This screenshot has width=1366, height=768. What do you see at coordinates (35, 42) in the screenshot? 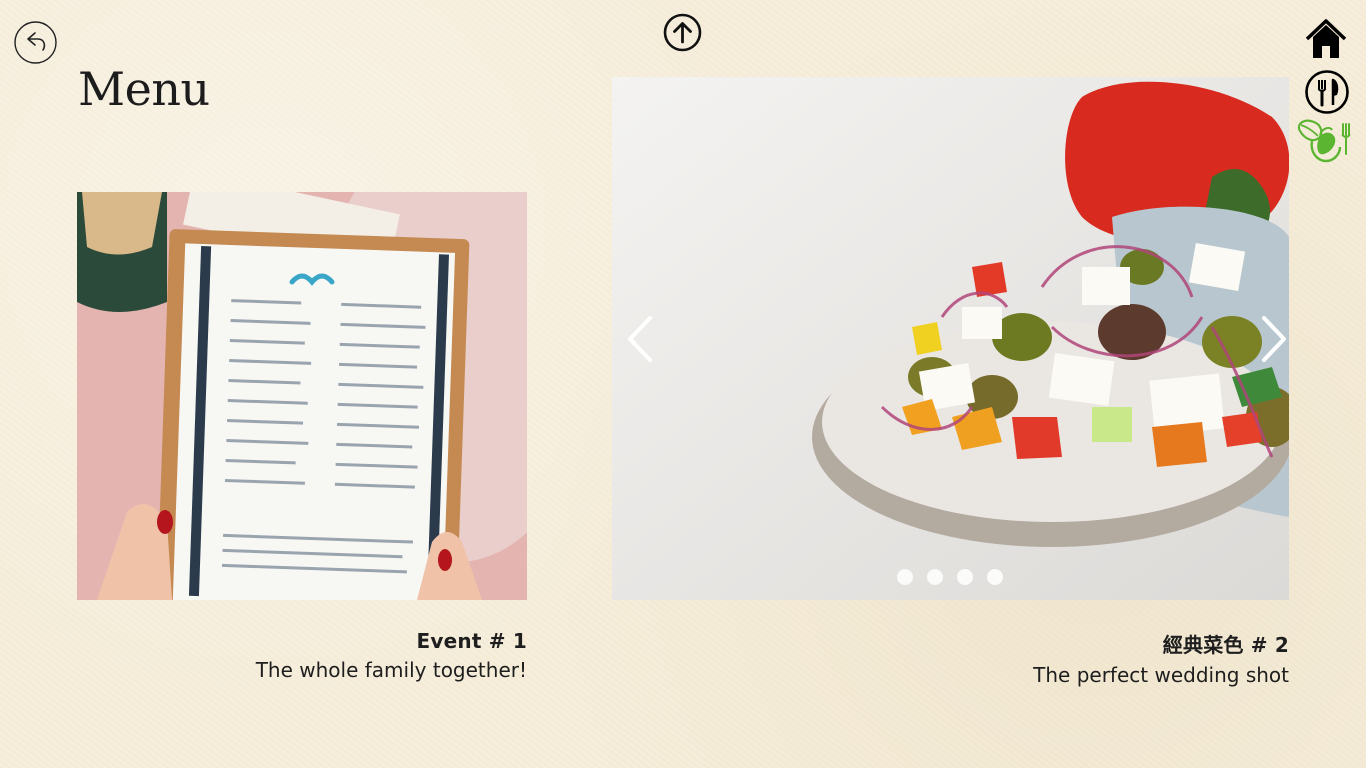
I see `back-arrow-icon` at bounding box center [35, 42].